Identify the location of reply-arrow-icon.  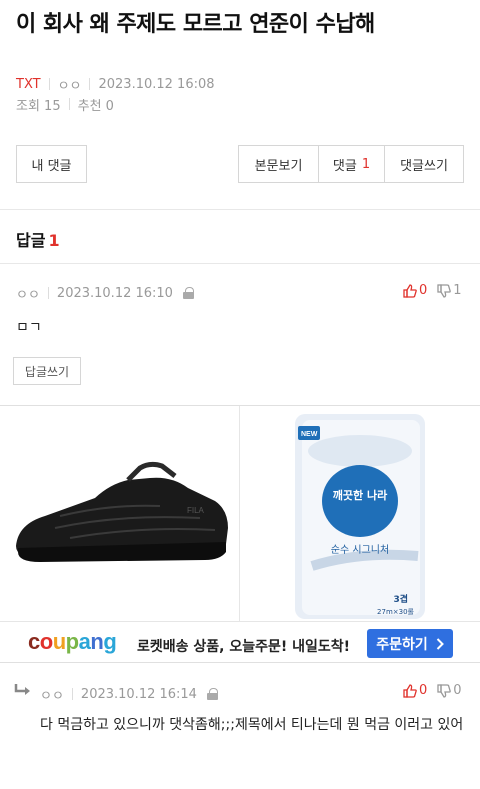
(22, 689).